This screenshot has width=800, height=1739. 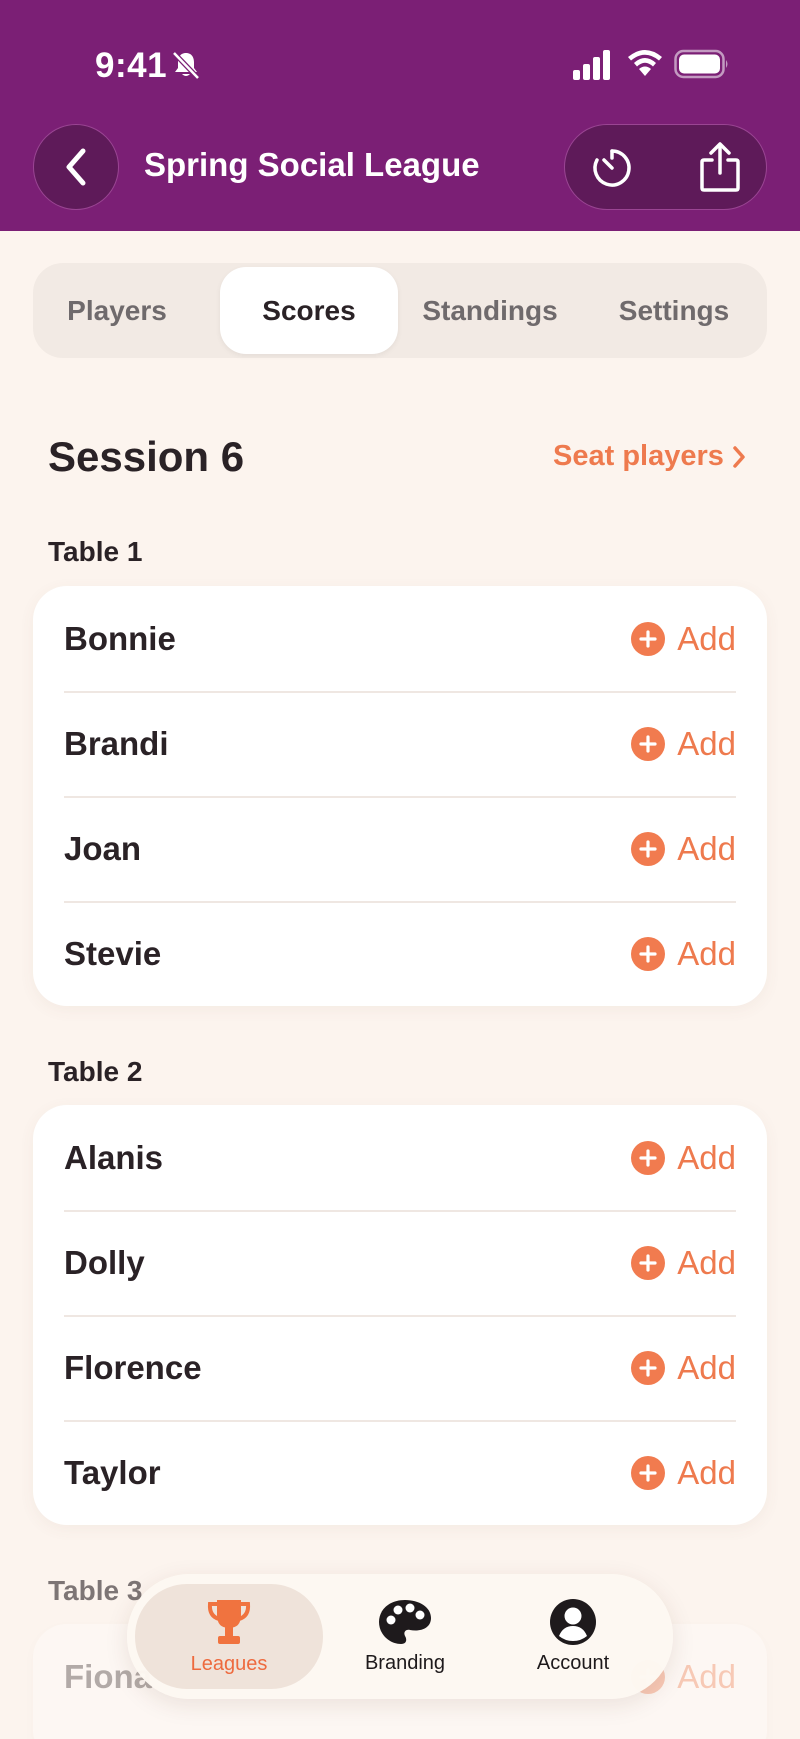 I want to click on player-name: Stevie, so click(x=113, y=953).